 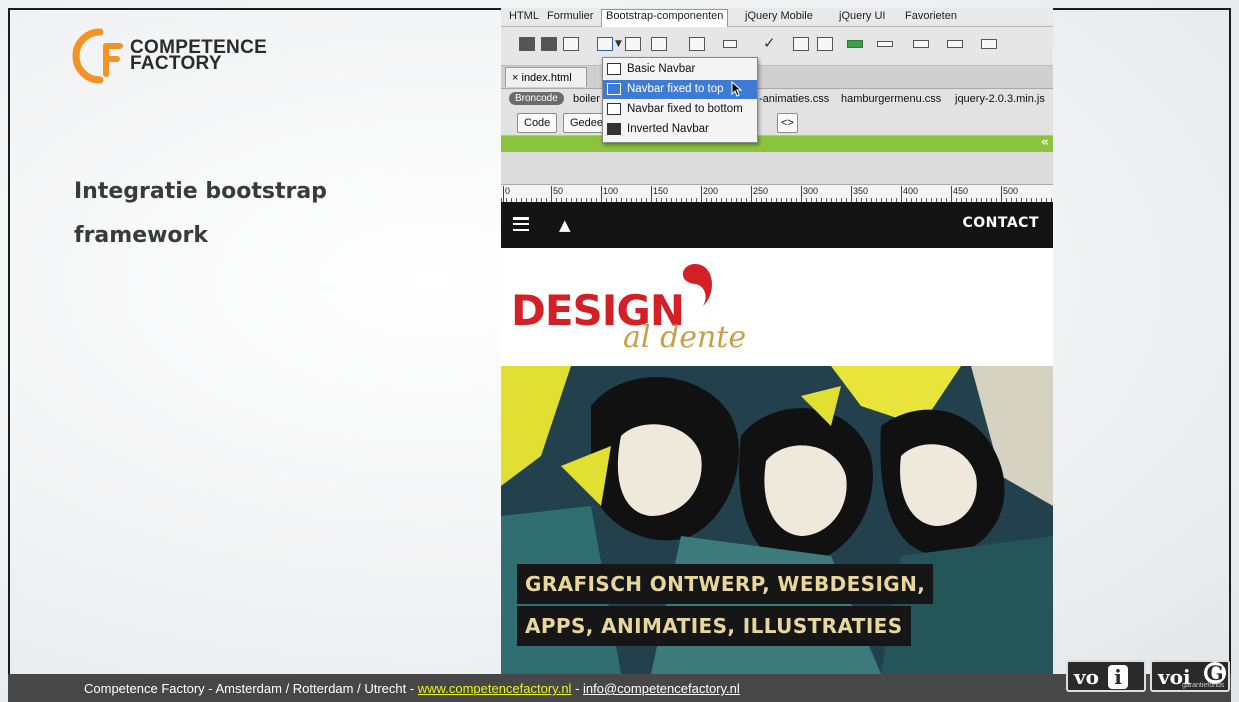 What do you see at coordinates (801, 44) in the screenshot?
I see `radio-icon` at bounding box center [801, 44].